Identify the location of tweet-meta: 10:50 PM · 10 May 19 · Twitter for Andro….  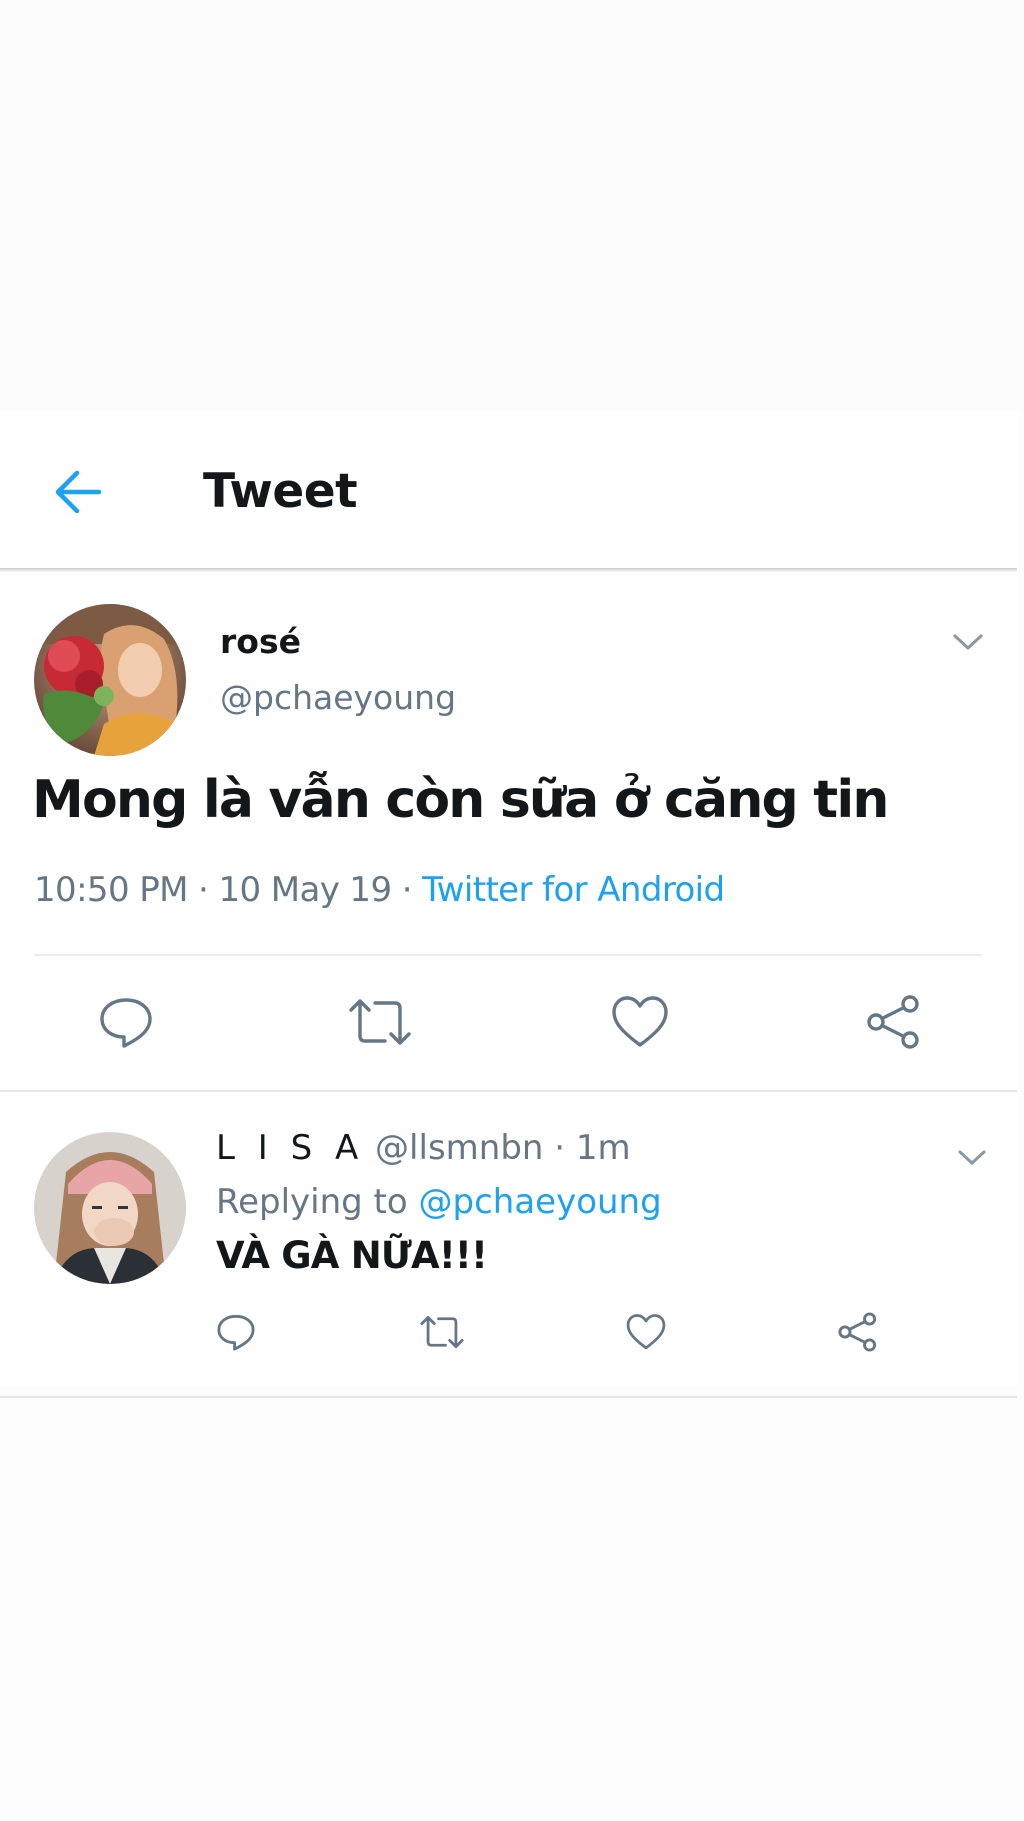
(379, 890).